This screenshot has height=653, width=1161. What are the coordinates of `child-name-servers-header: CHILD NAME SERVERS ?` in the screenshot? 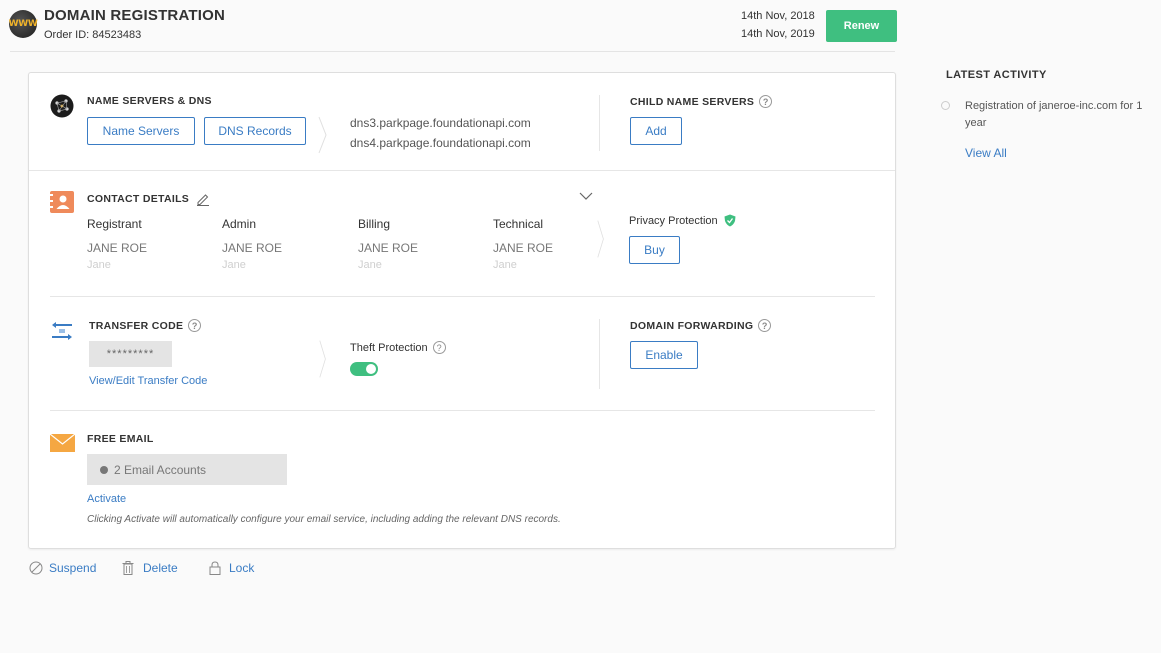 It's located at (701, 101).